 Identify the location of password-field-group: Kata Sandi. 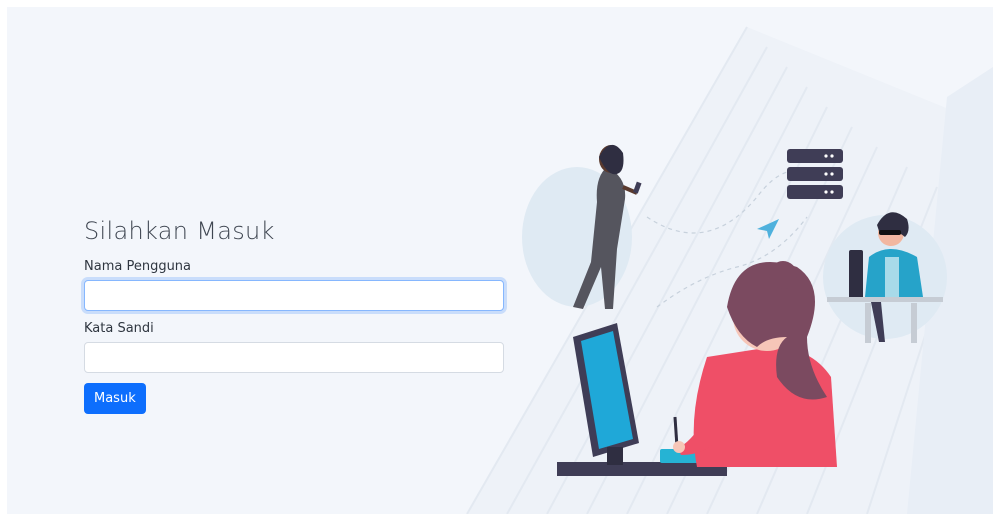
(294, 347).